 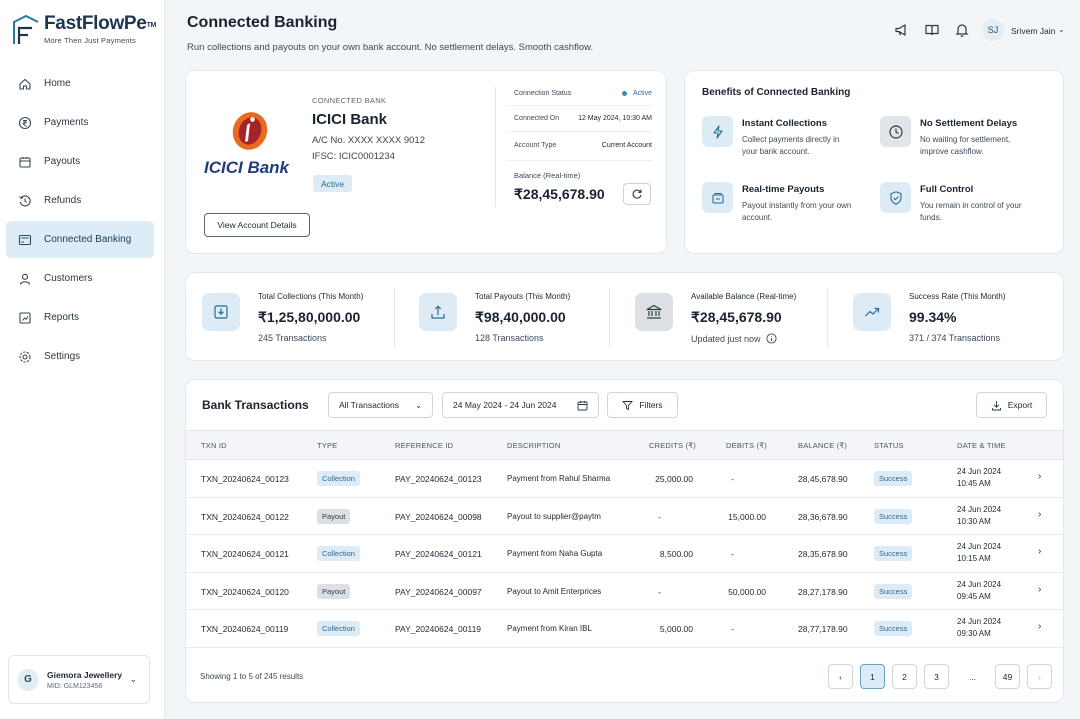 What do you see at coordinates (971, 211) in the screenshot?
I see `benefit-desc: You remain in control of your funds.` at bounding box center [971, 211].